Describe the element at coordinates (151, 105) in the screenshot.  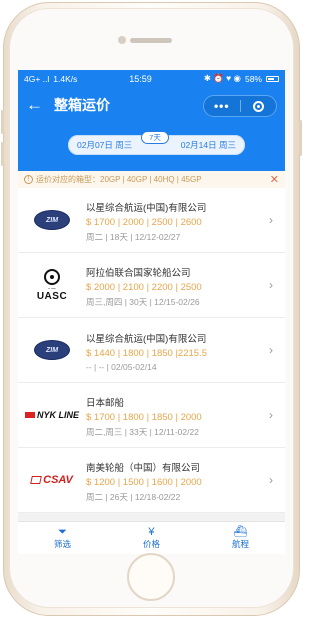
I see `nav-bar: ← 整箱运价 •••` at that location.